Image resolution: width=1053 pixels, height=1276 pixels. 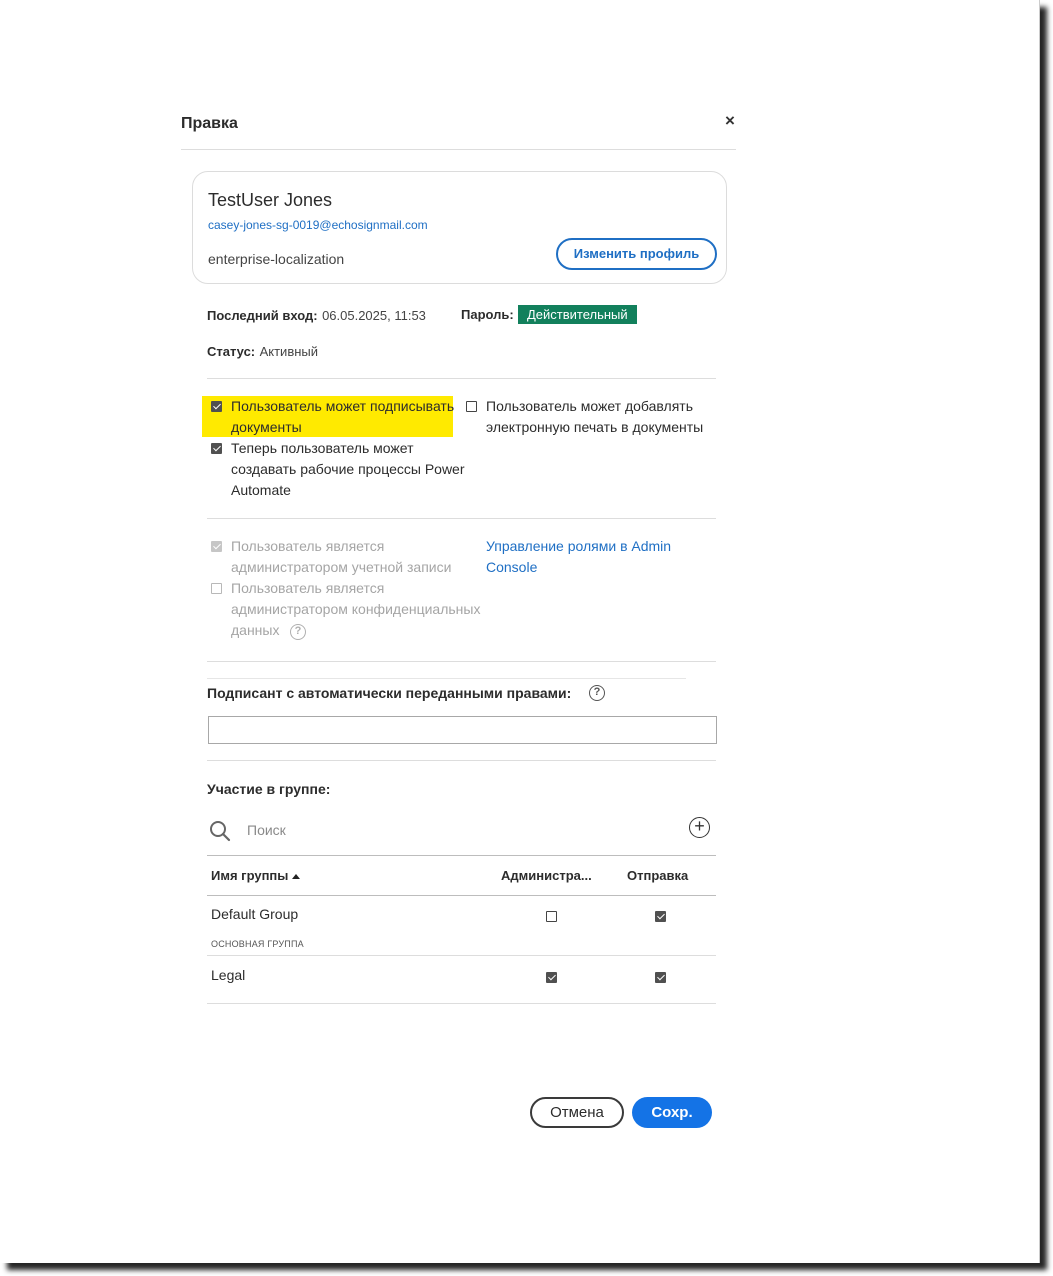 I want to click on password-label: Пароль:, so click(x=487, y=314).